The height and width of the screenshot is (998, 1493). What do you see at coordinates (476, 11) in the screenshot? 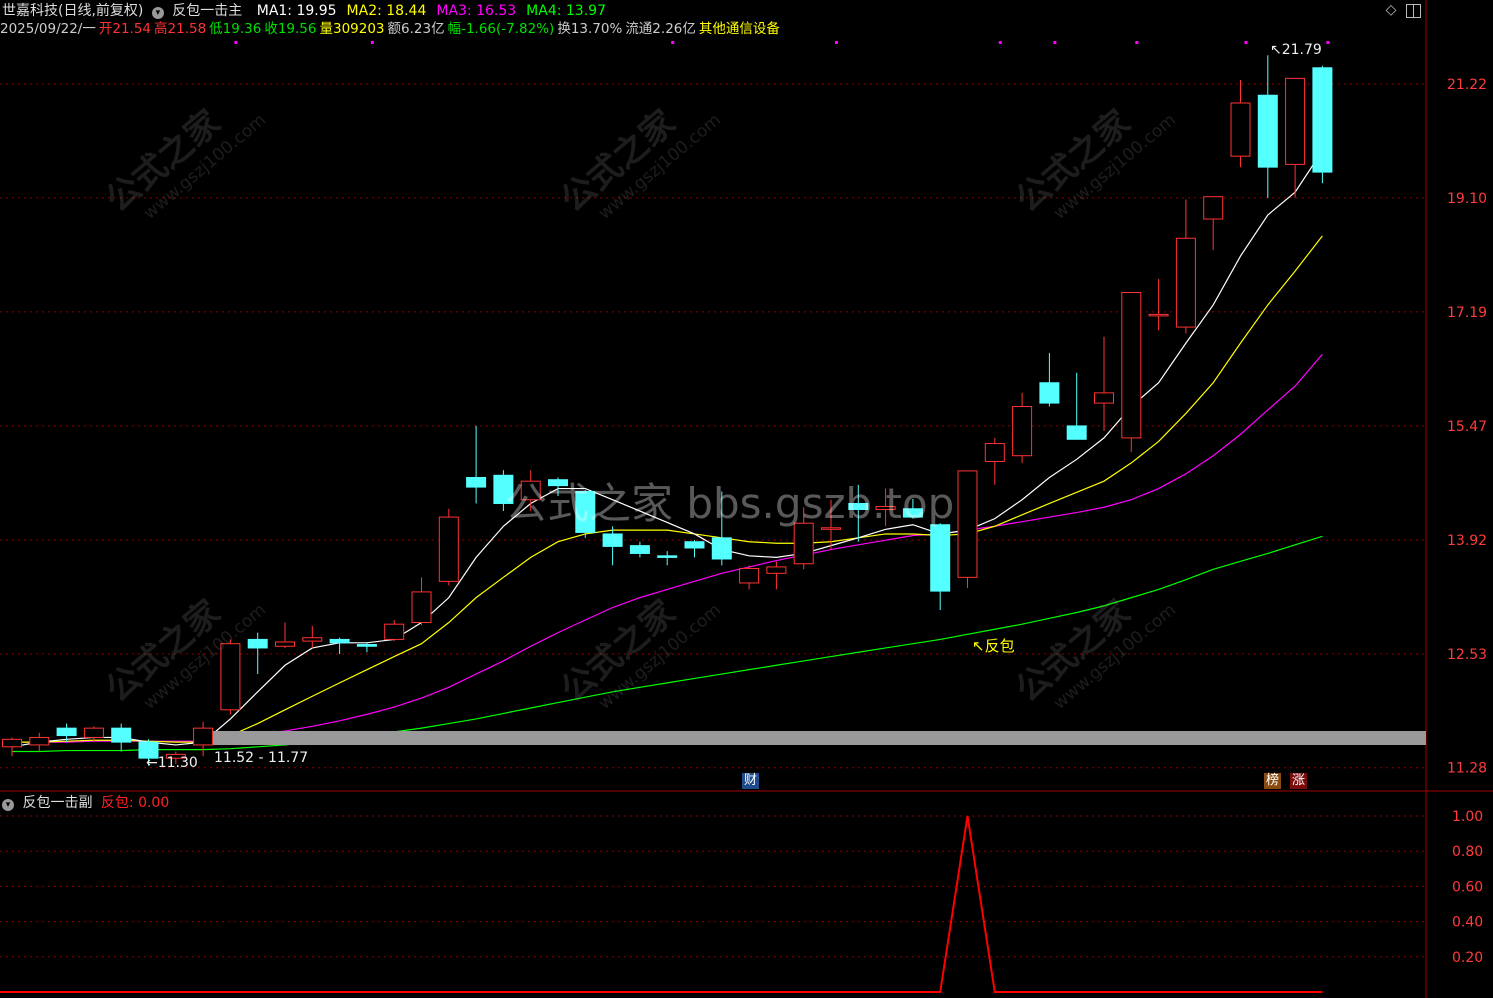
I see `ma-label-3: MA3: 16.53` at bounding box center [476, 11].